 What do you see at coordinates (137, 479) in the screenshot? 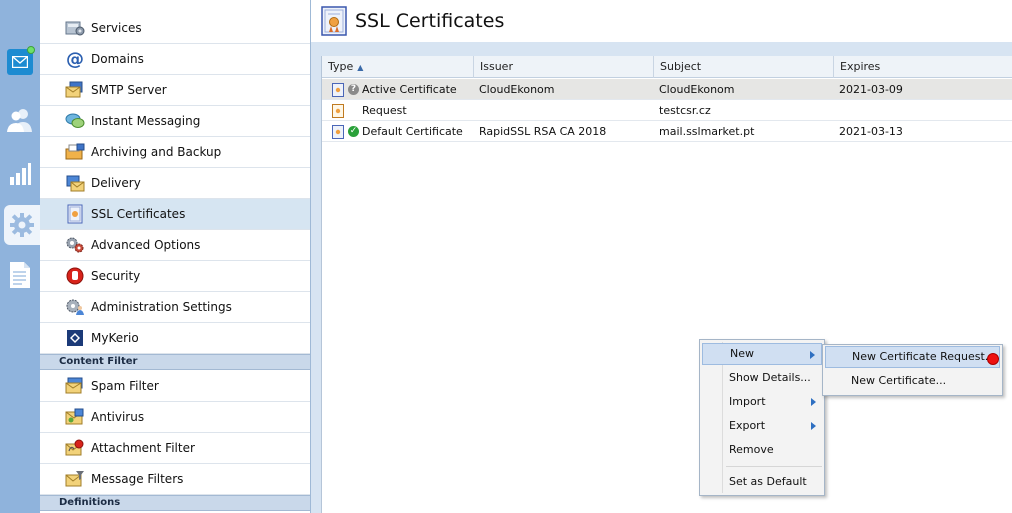
I see `nav-label: Message Filters` at bounding box center [137, 479].